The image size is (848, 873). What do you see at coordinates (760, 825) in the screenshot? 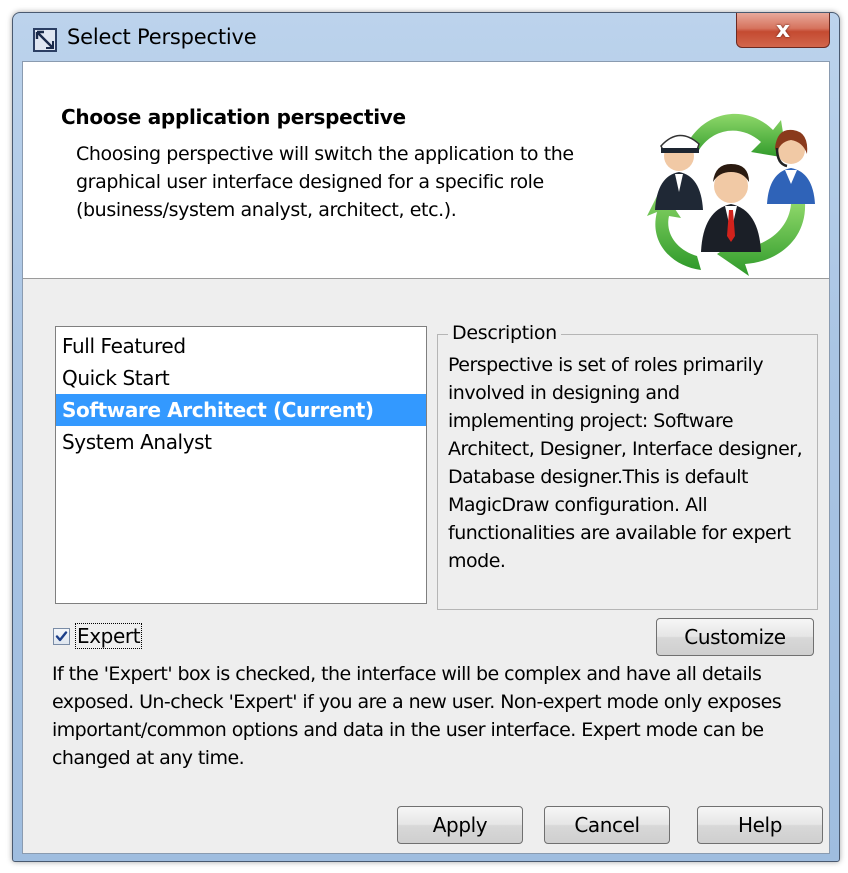
I see `help-button: Help` at bounding box center [760, 825].